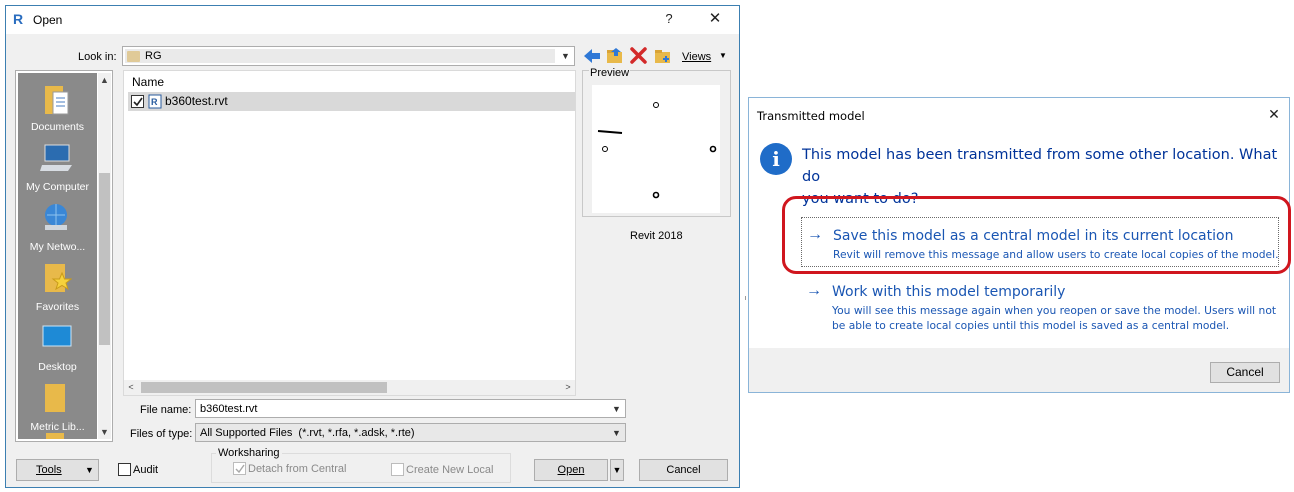 This screenshot has height=492, width=1294. Describe the element at coordinates (57, 367) in the screenshot. I see `place-label: Desktop` at that location.